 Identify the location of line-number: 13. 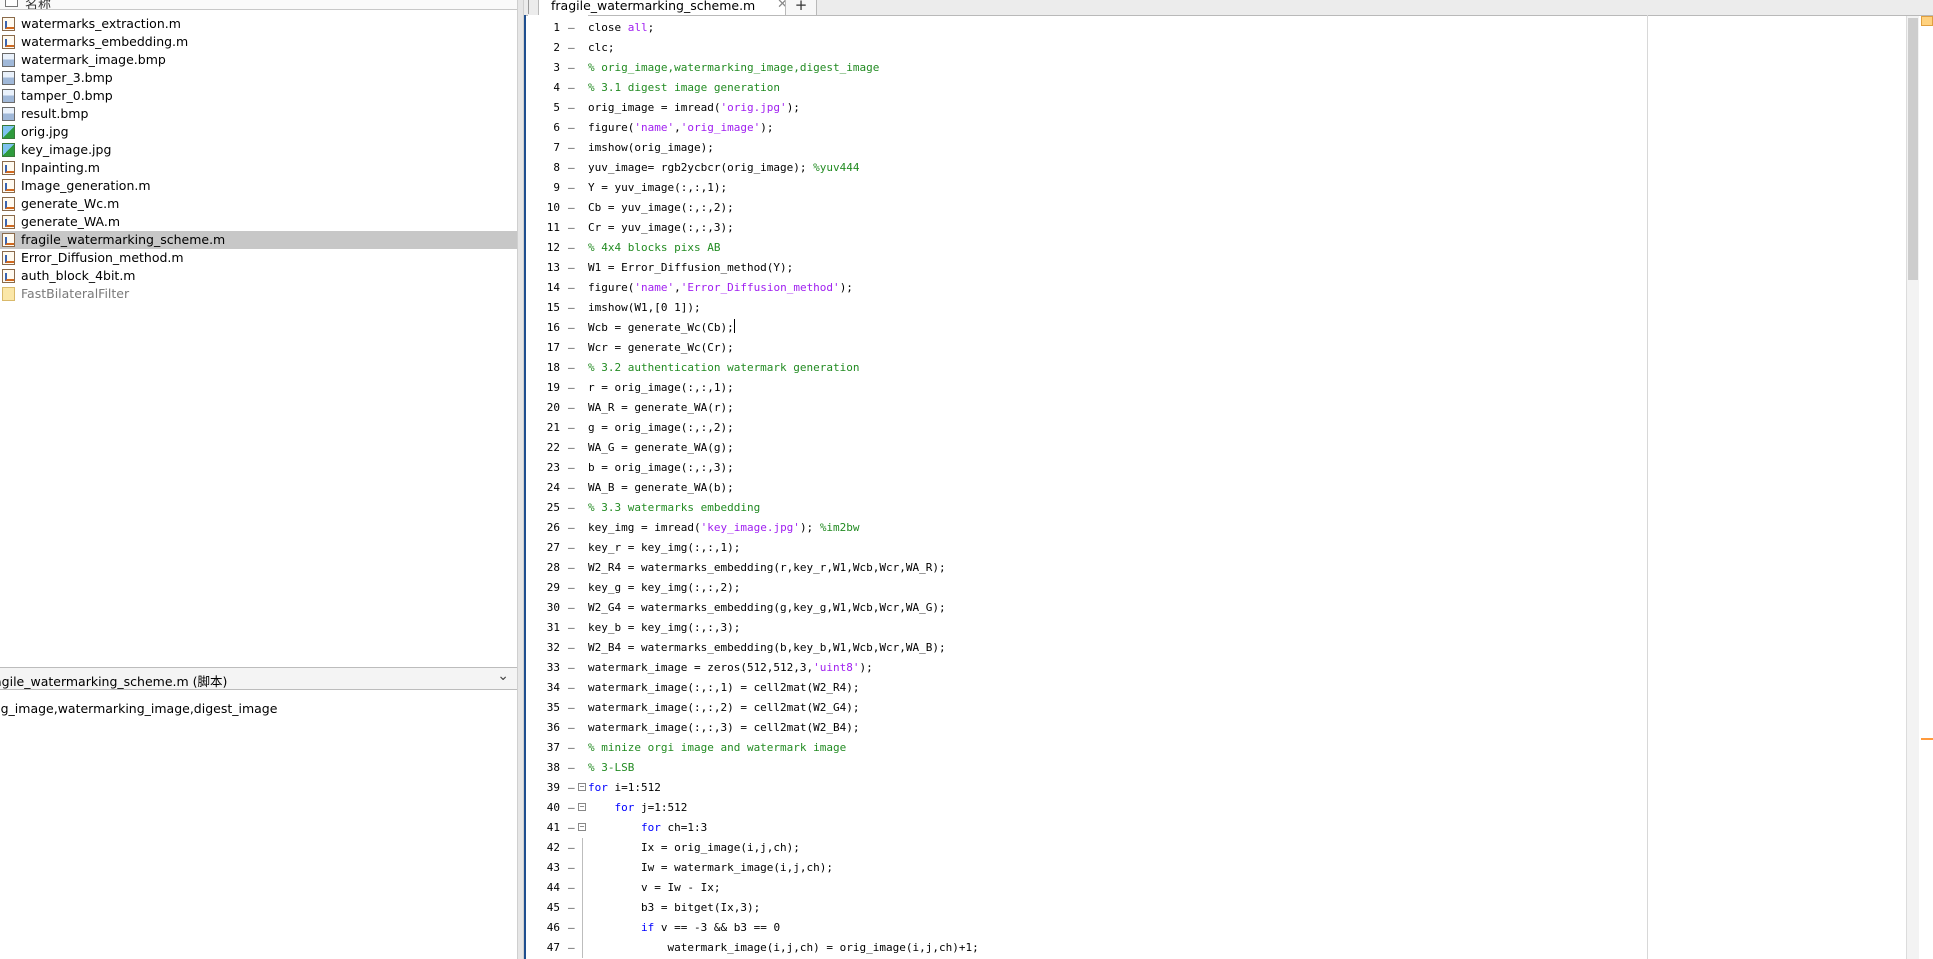
(546, 268).